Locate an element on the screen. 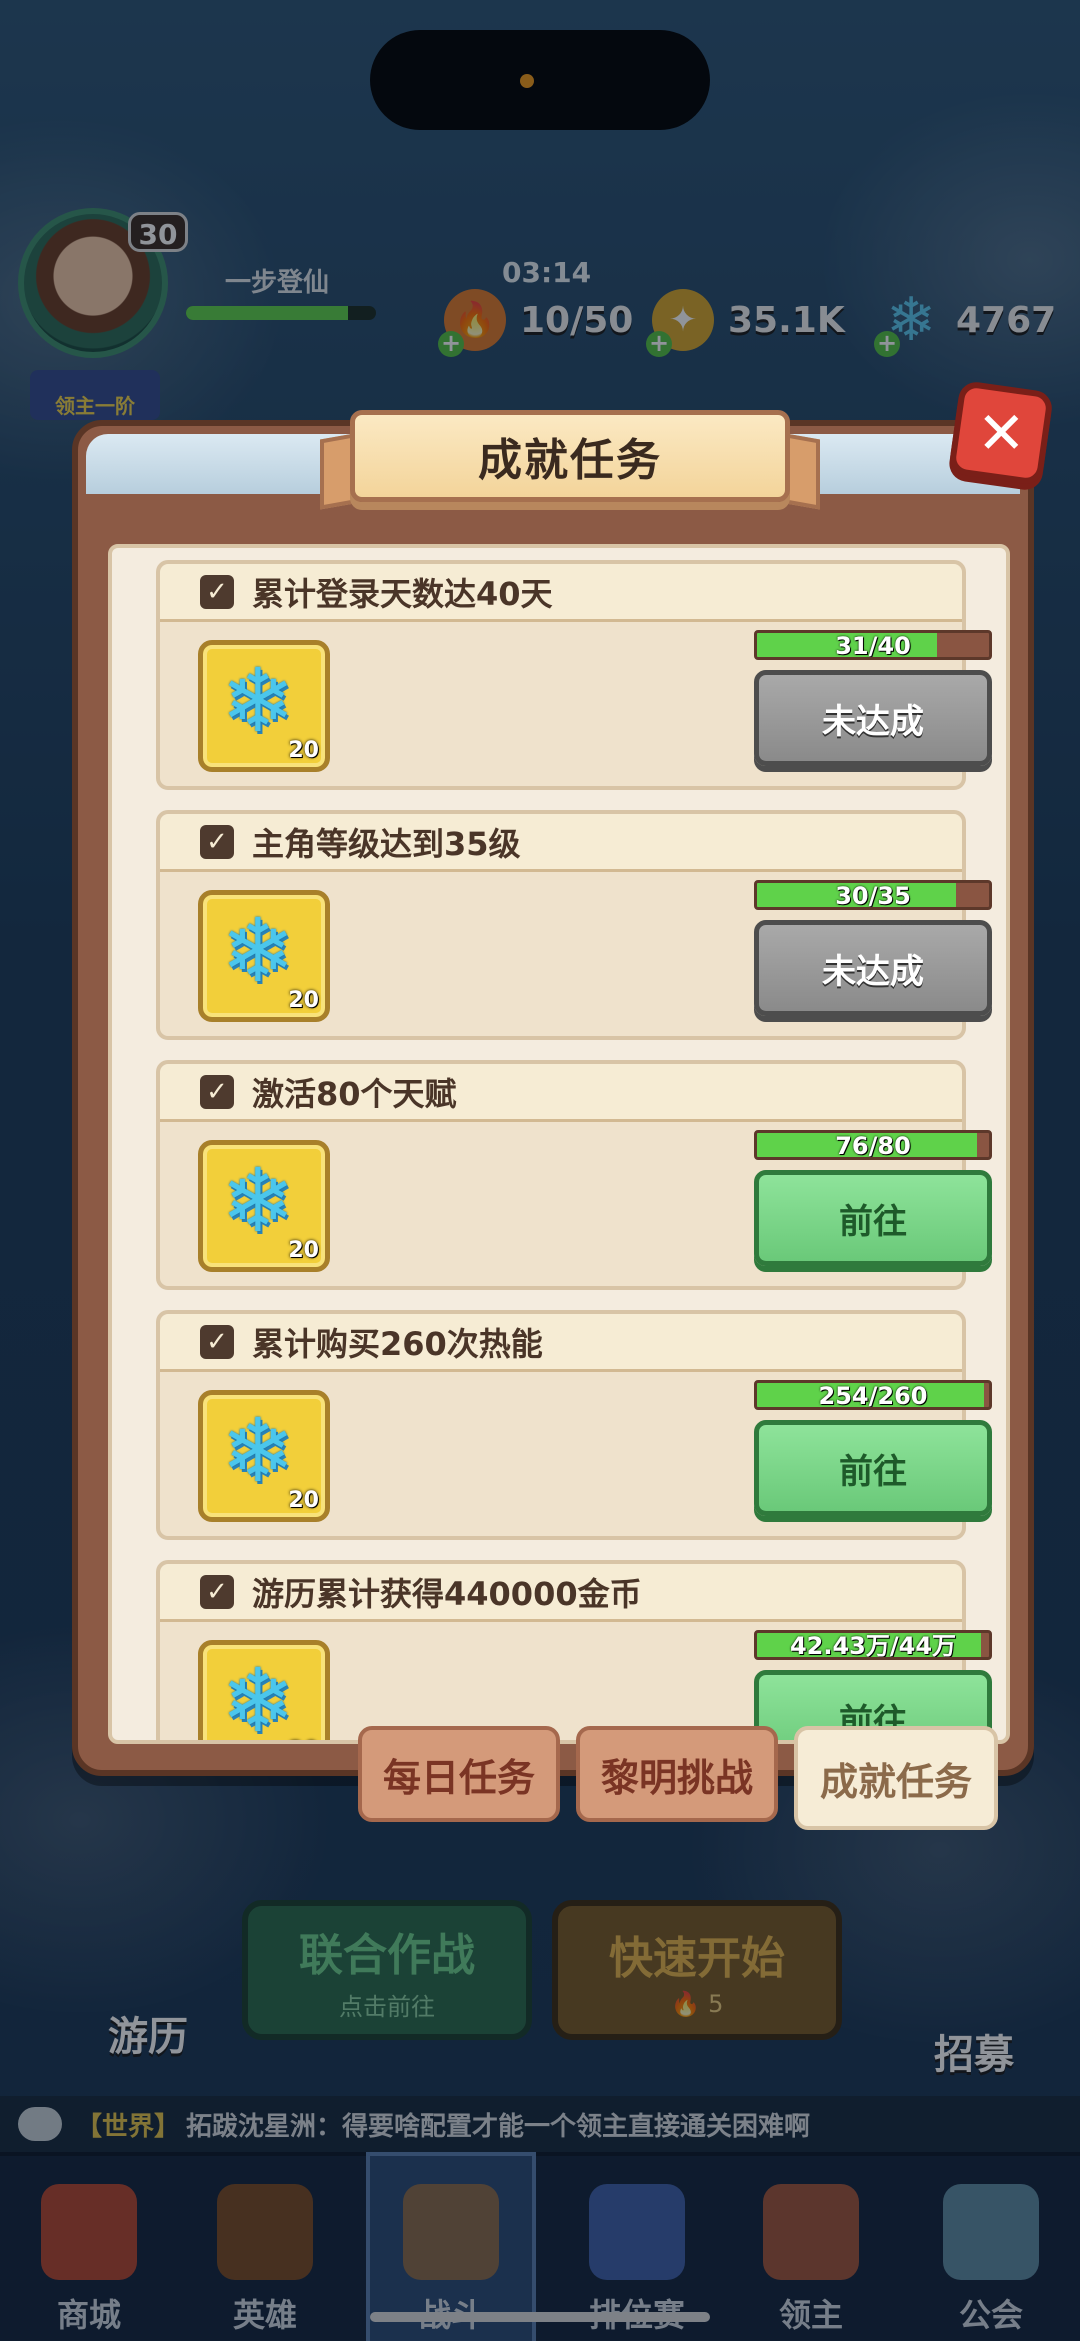 The height and width of the screenshot is (2341, 1080). task-title: 累计购买260次热能 is located at coordinates (397, 1343).